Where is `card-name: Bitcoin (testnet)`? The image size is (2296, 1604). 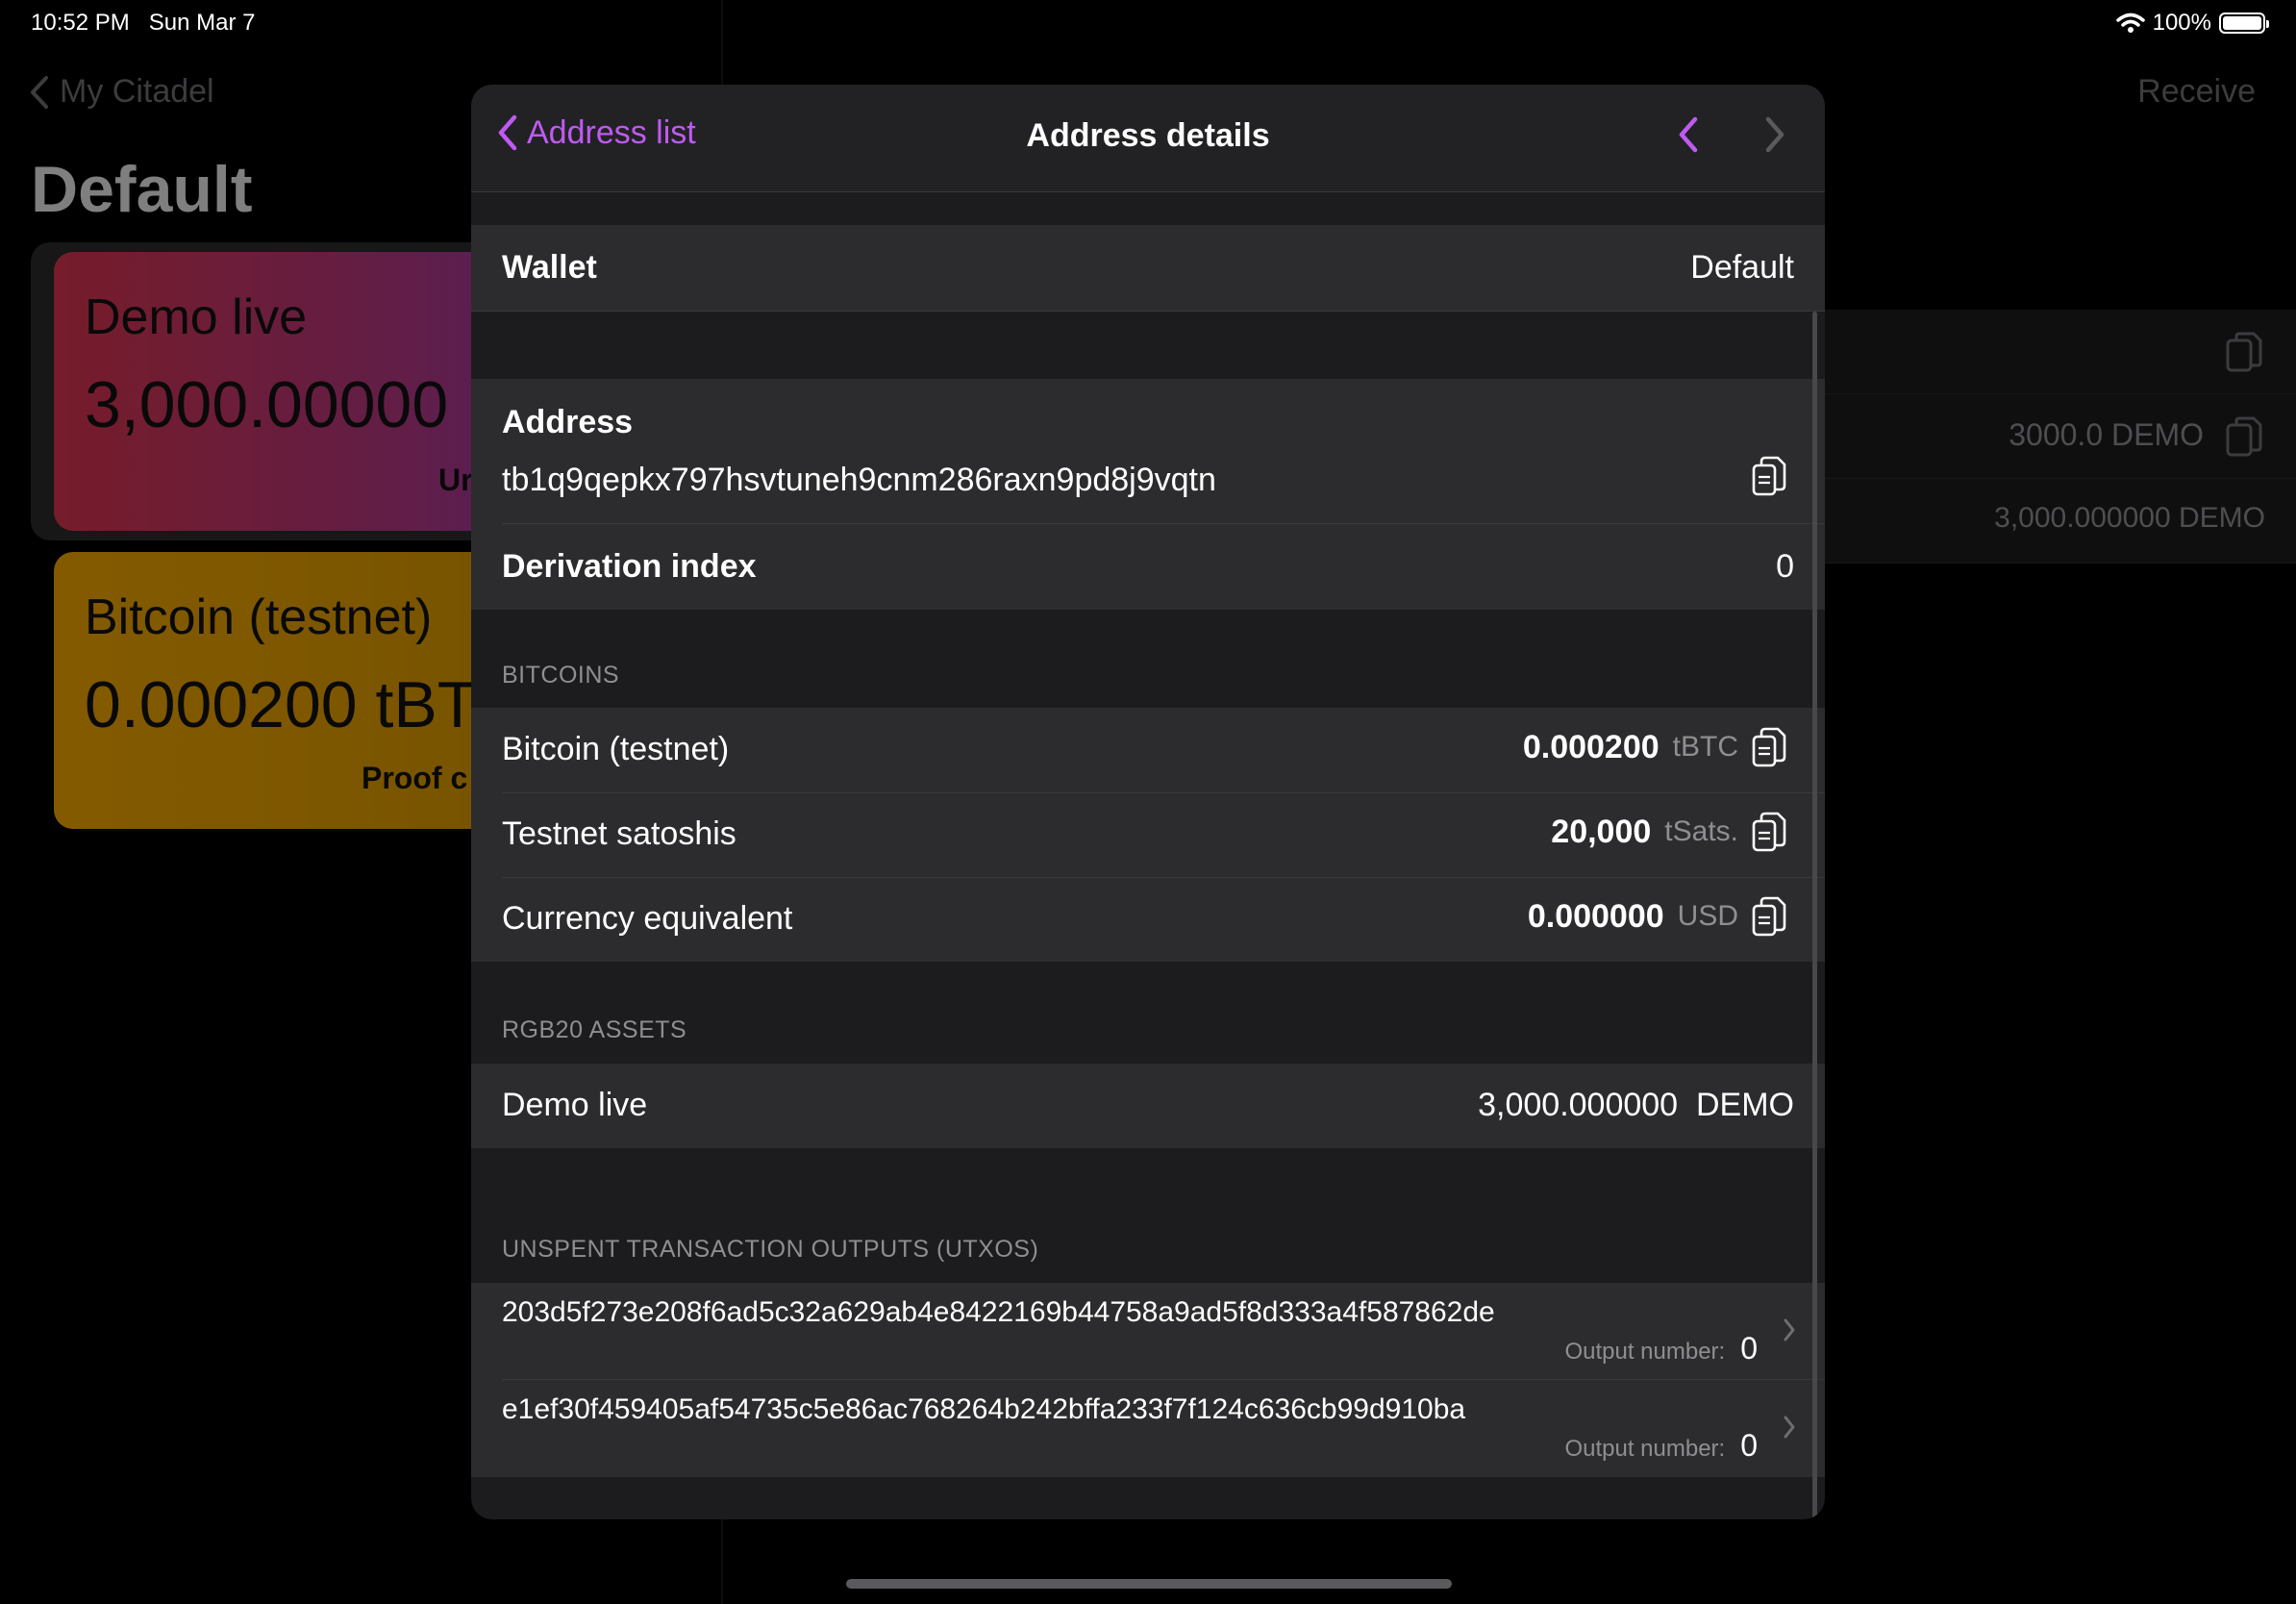
card-name: Bitcoin (testnet) is located at coordinates (259, 617).